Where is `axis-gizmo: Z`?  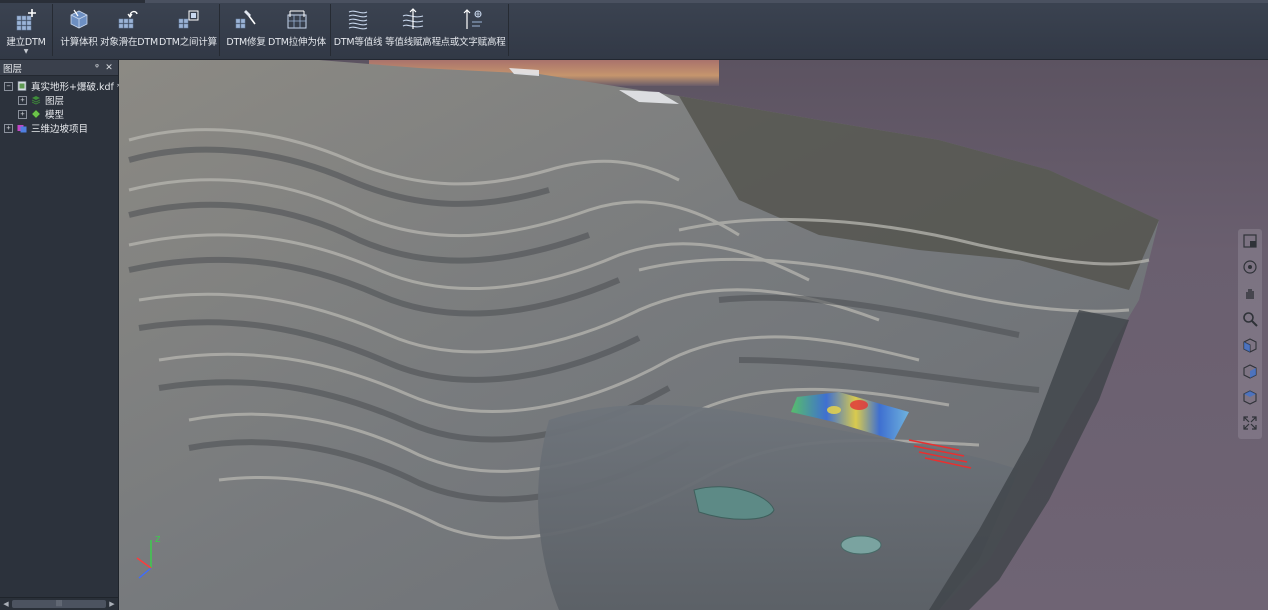 axis-gizmo: Z is located at coordinates (148, 557).